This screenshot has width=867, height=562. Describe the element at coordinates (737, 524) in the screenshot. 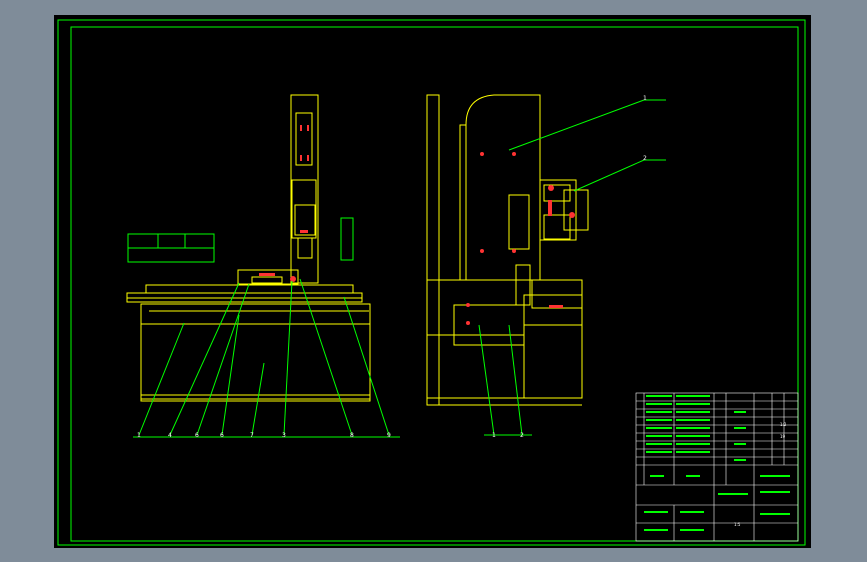

I see `title-block-scale: 1:5` at that location.